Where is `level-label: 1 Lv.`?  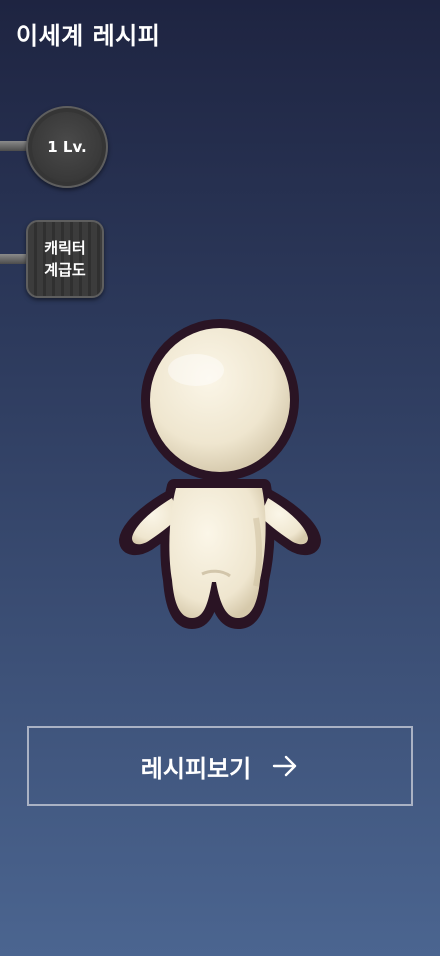
level-label: 1 Lv. is located at coordinates (67, 147).